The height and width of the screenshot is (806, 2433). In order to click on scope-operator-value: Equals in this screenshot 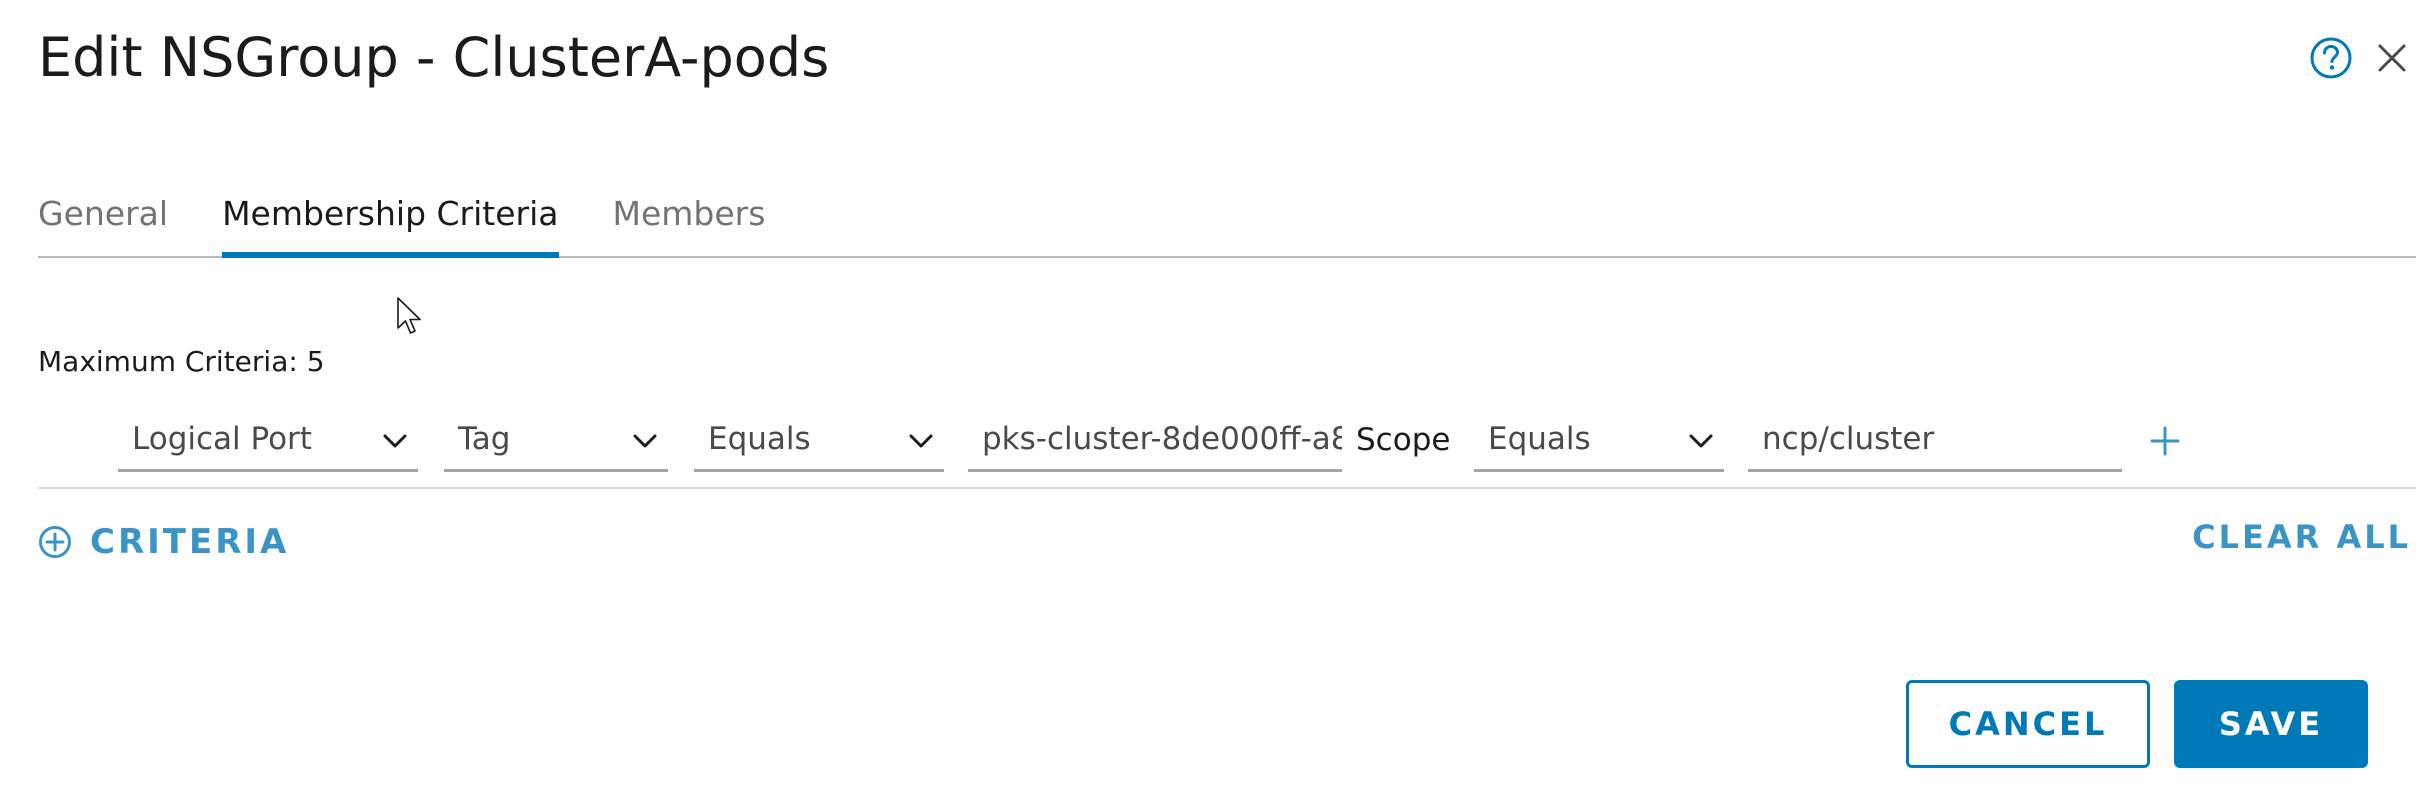, I will do `click(1539, 438)`.